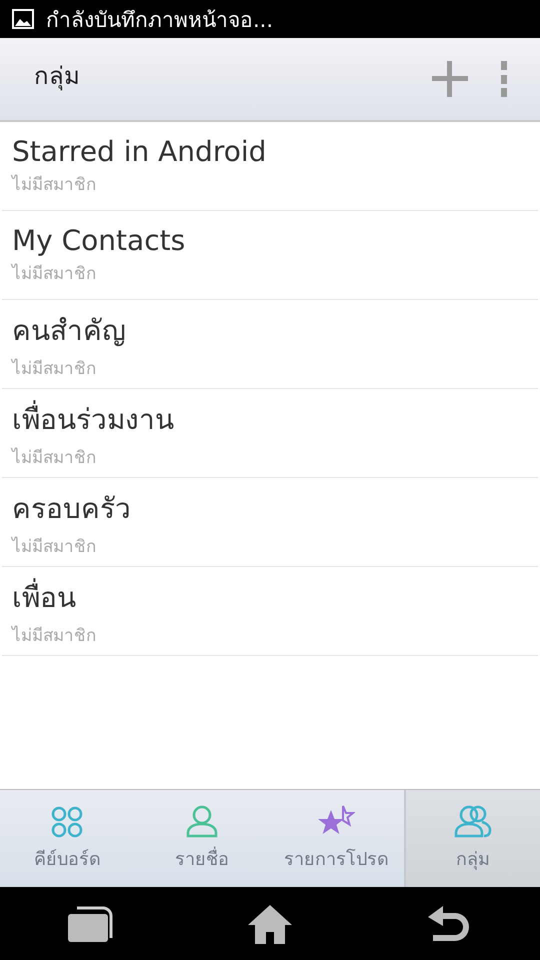  Describe the element at coordinates (67, 821) in the screenshot. I see `dialpad-icon` at that location.